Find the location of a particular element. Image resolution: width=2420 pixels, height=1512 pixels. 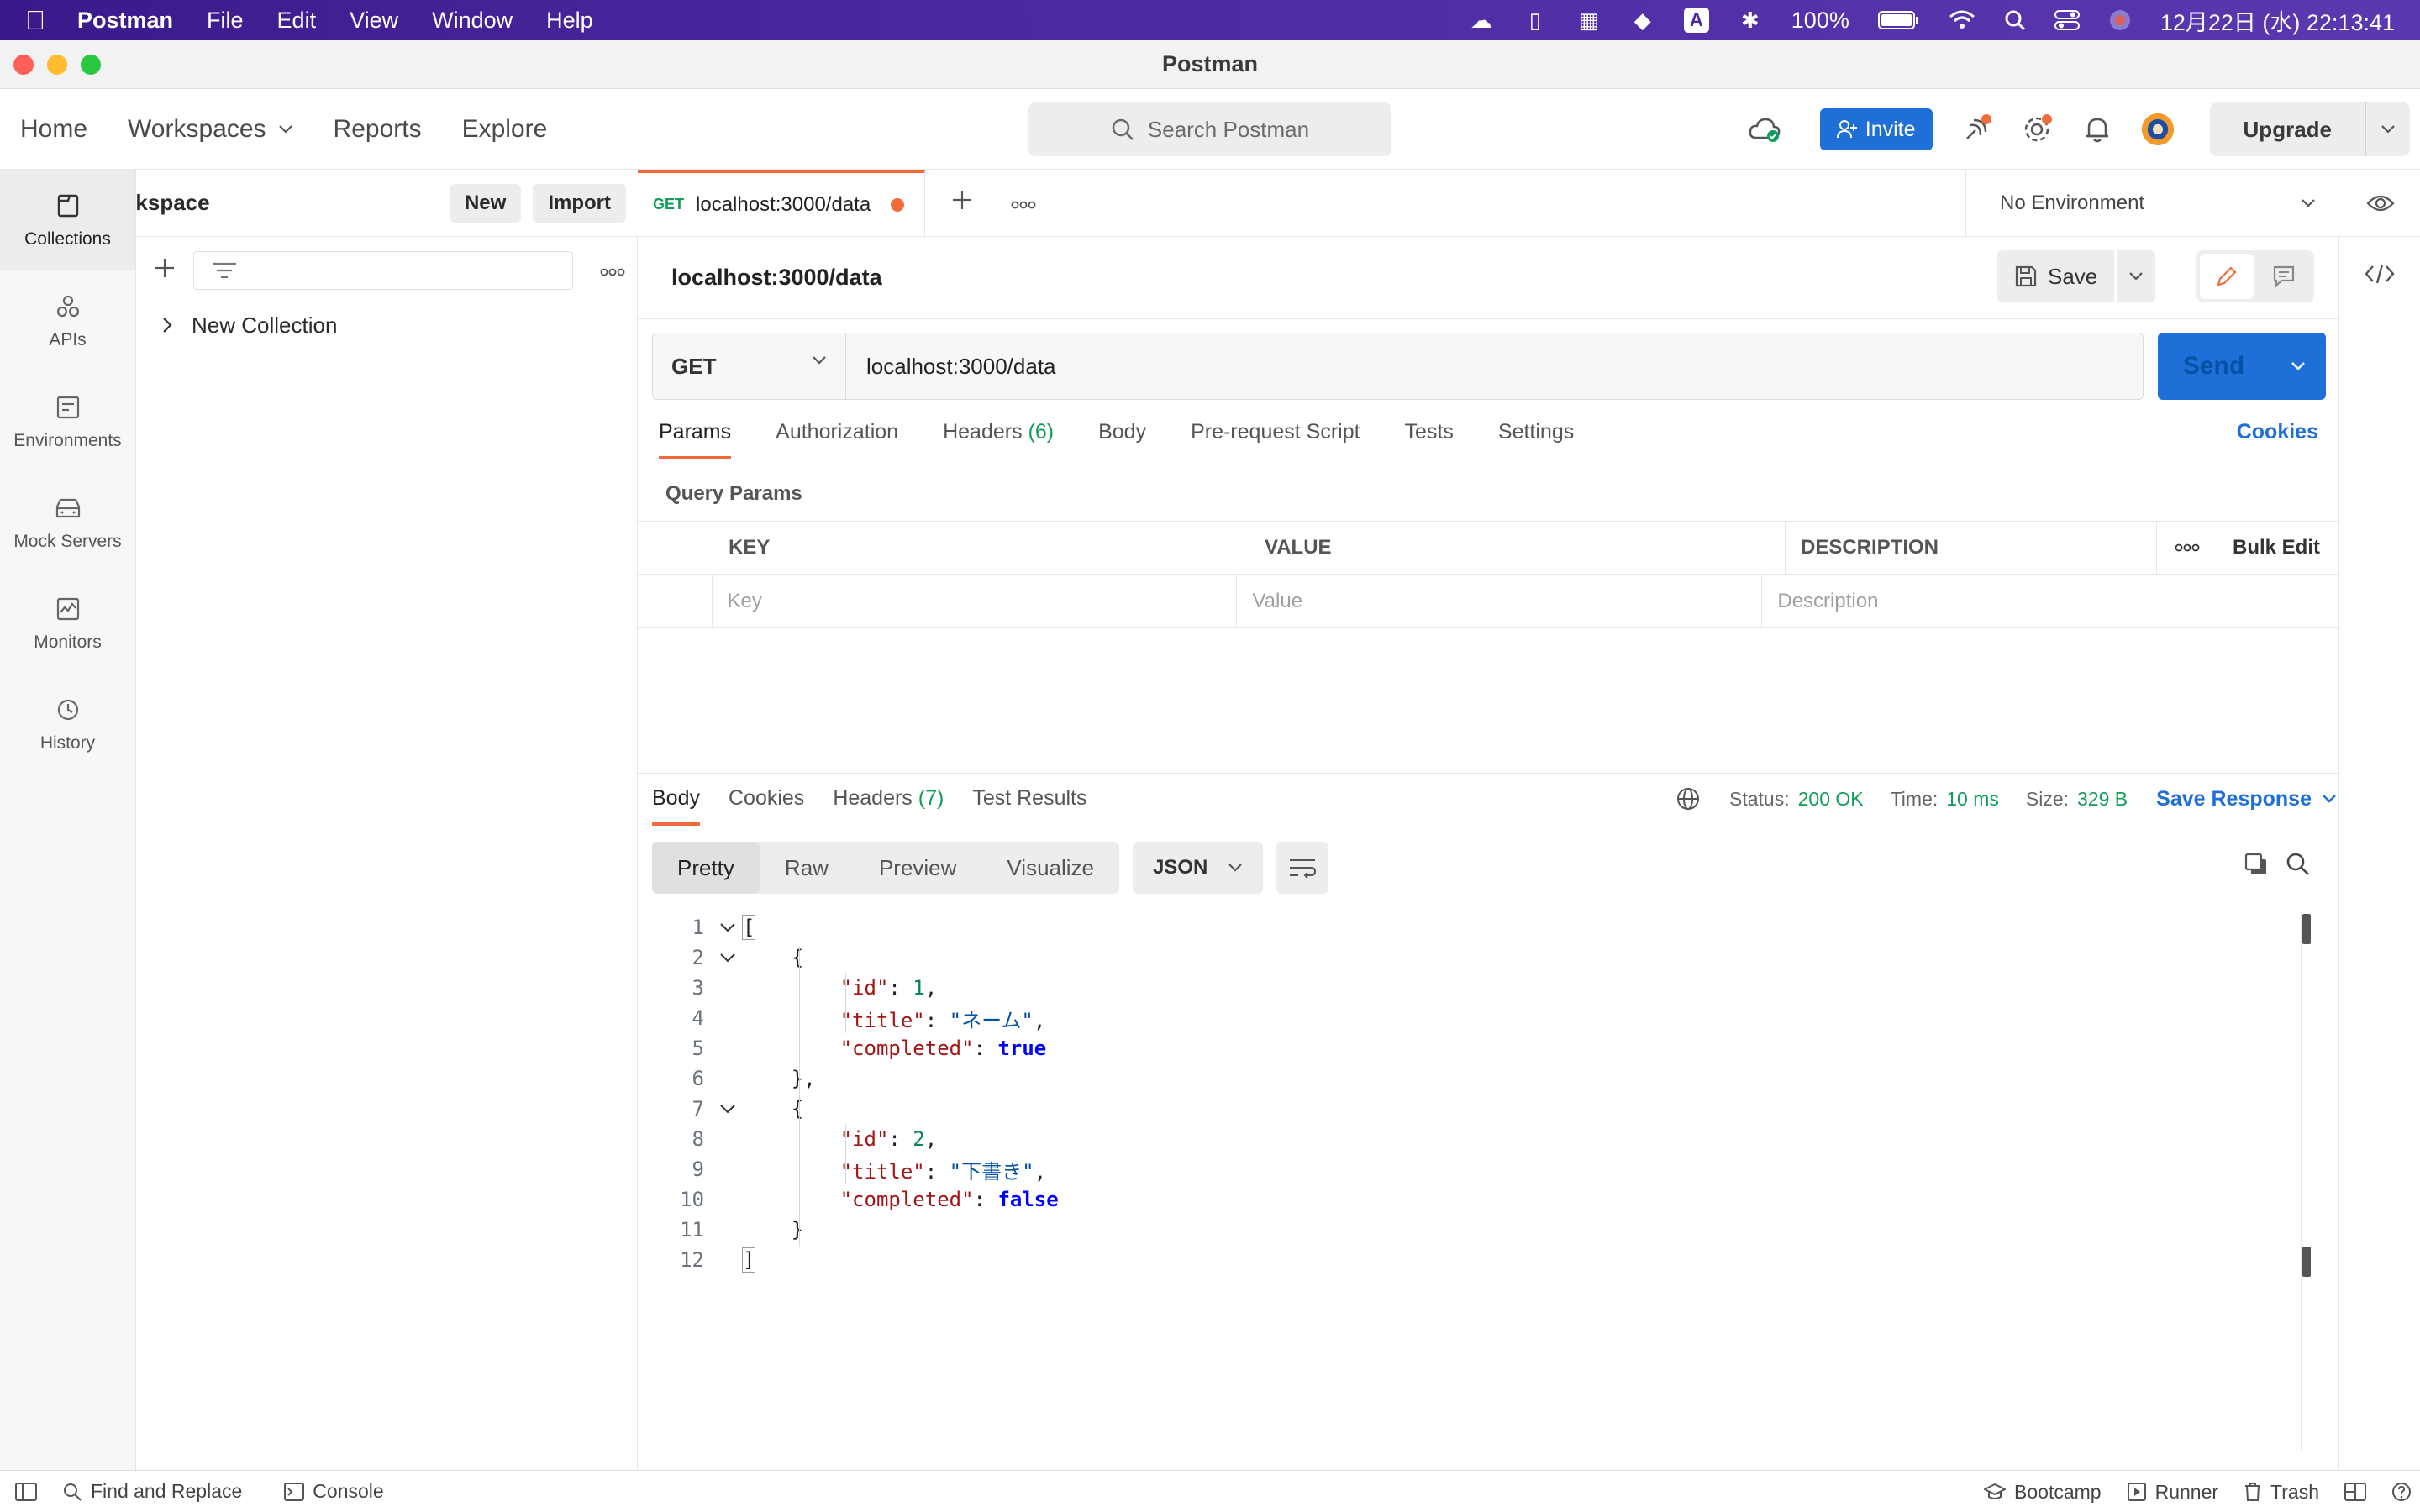

leftnav-history: History is located at coordinates (67, 724).